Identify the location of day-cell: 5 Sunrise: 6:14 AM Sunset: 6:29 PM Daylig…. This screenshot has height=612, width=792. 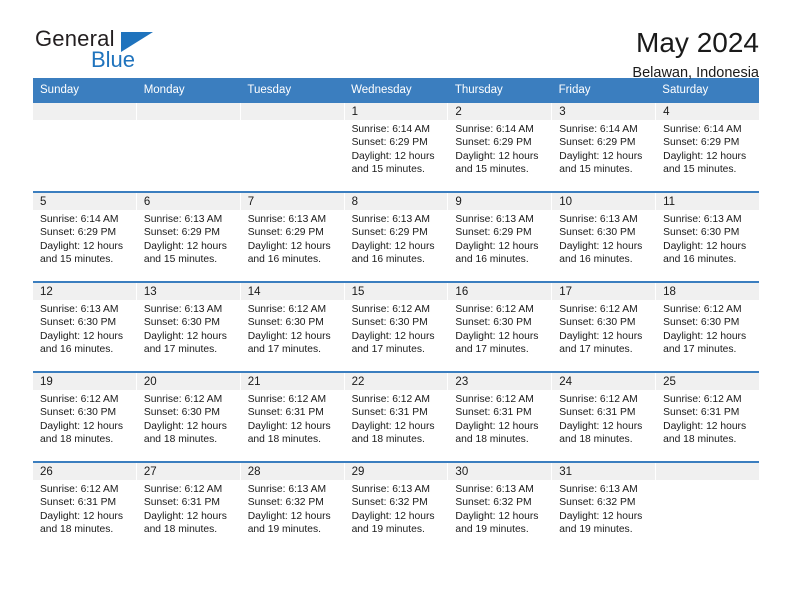
(84, 236).